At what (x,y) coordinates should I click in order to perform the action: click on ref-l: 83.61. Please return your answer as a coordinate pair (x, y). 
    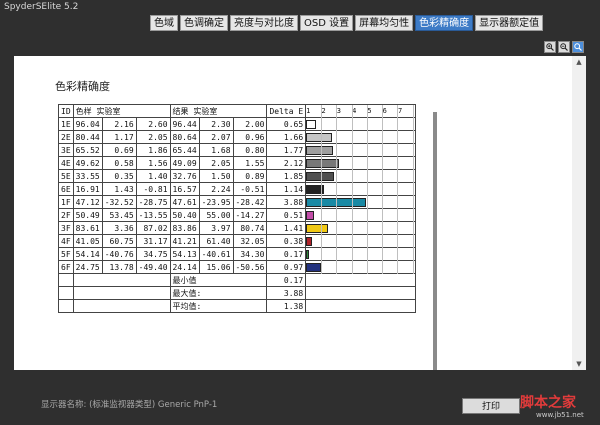
    Looking at the image, I should click on (87, 228).